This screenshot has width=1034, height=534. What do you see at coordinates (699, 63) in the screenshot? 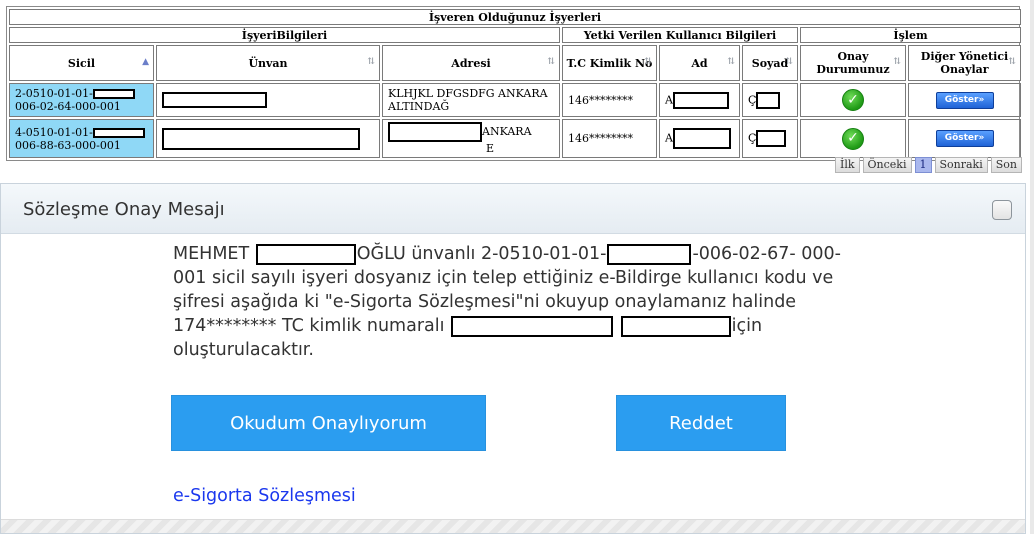
I see `column-header-ad: Ad ⇅` at bounding box center [699, 63].